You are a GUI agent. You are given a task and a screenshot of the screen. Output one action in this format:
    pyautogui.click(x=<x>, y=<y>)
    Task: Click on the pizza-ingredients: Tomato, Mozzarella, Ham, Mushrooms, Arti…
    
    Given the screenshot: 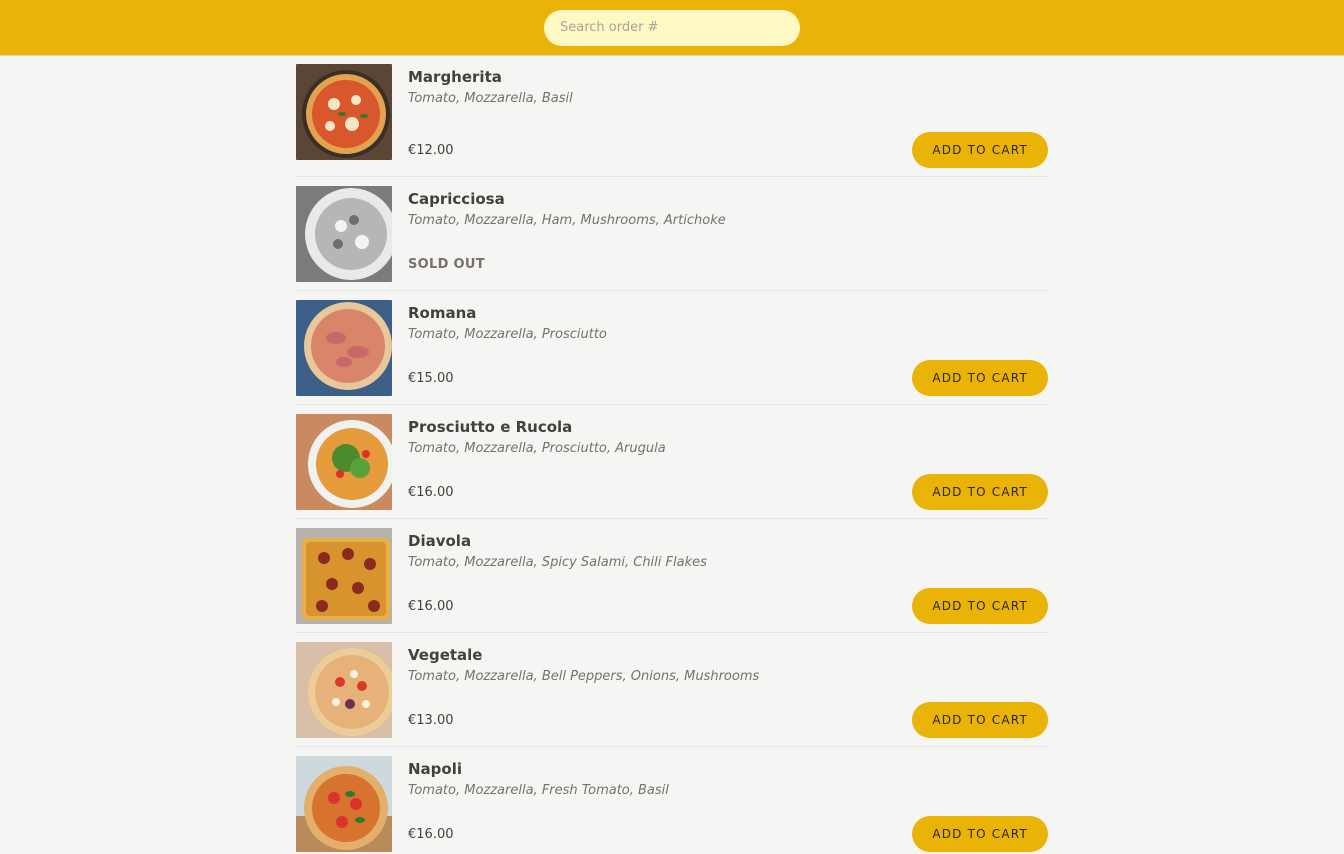 What is the action you would take?
    pyautogui.click(x=567, y=220)
    